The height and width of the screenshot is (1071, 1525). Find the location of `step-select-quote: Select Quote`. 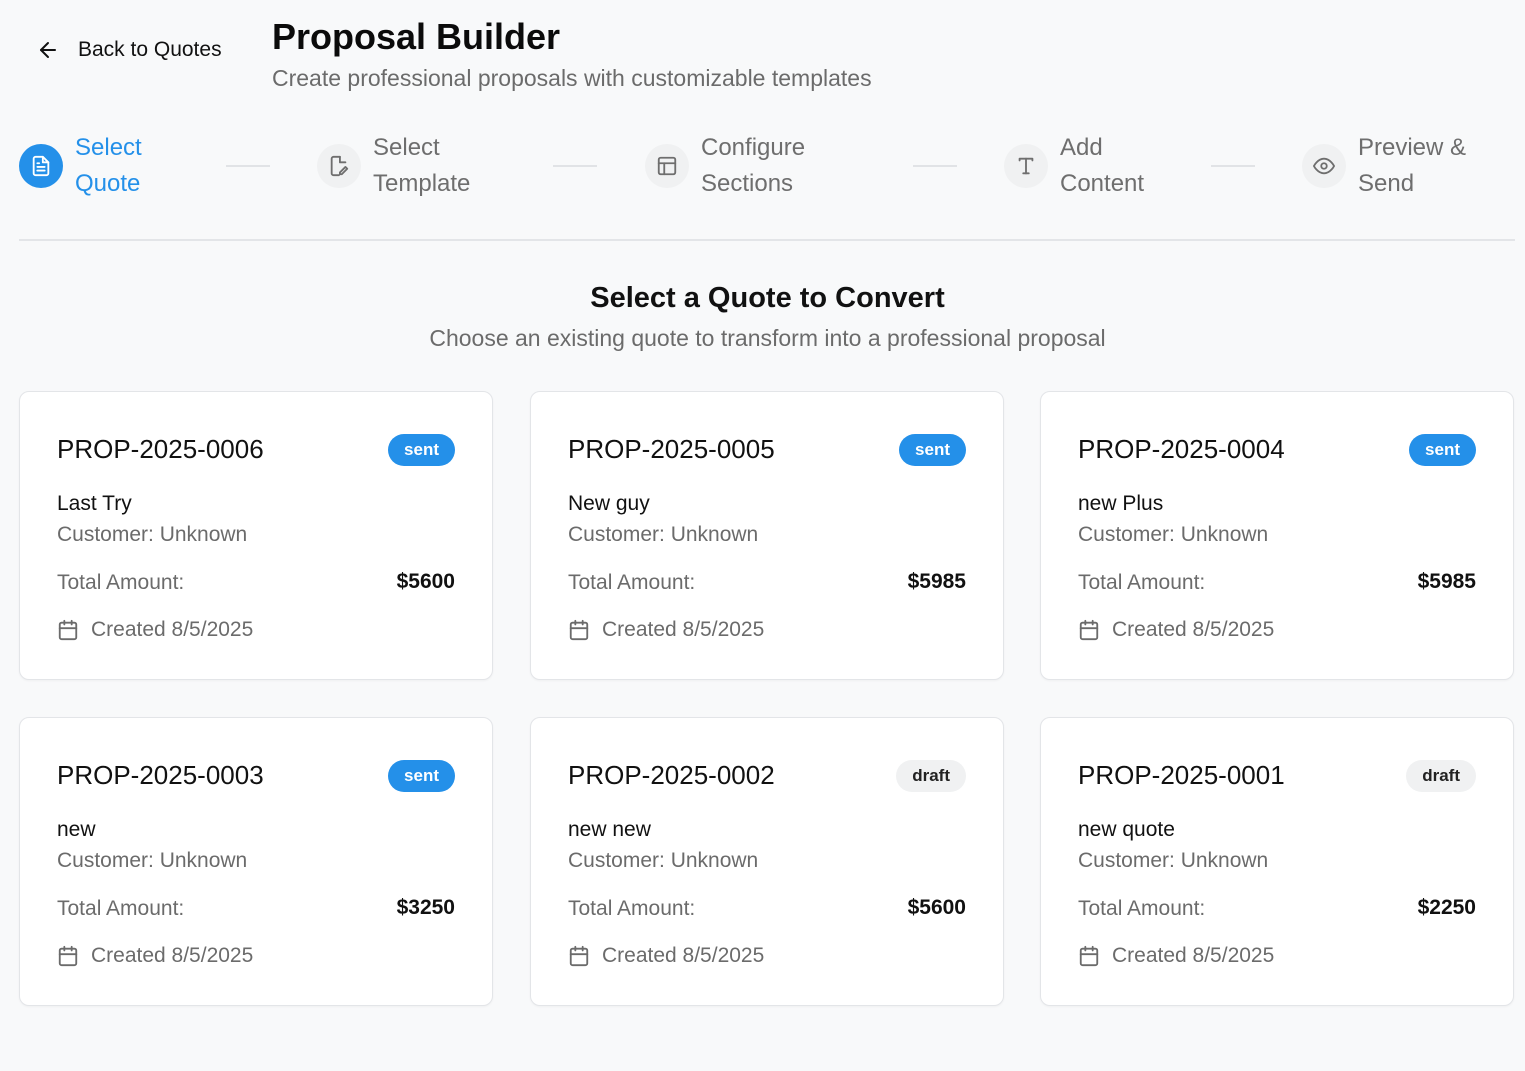

step-select-quote: Select Quote is located at coordinates (102, 166).